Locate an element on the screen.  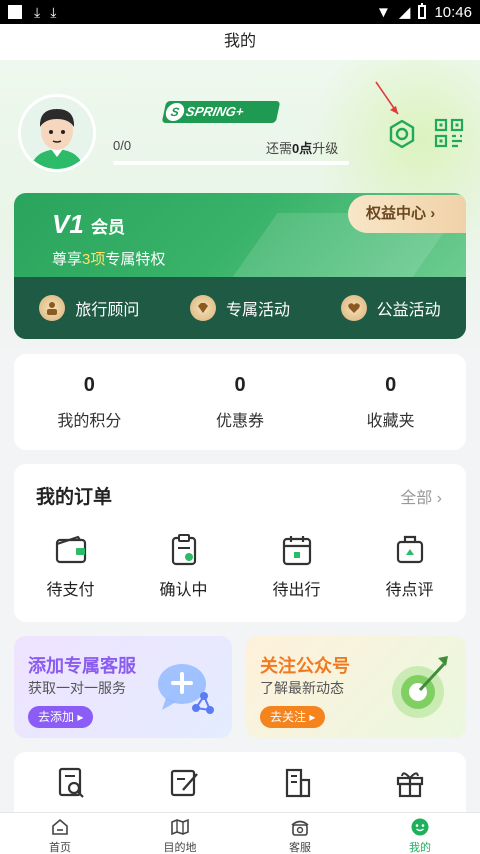
brand-s-icon: S is located at coordinates (175, 112).